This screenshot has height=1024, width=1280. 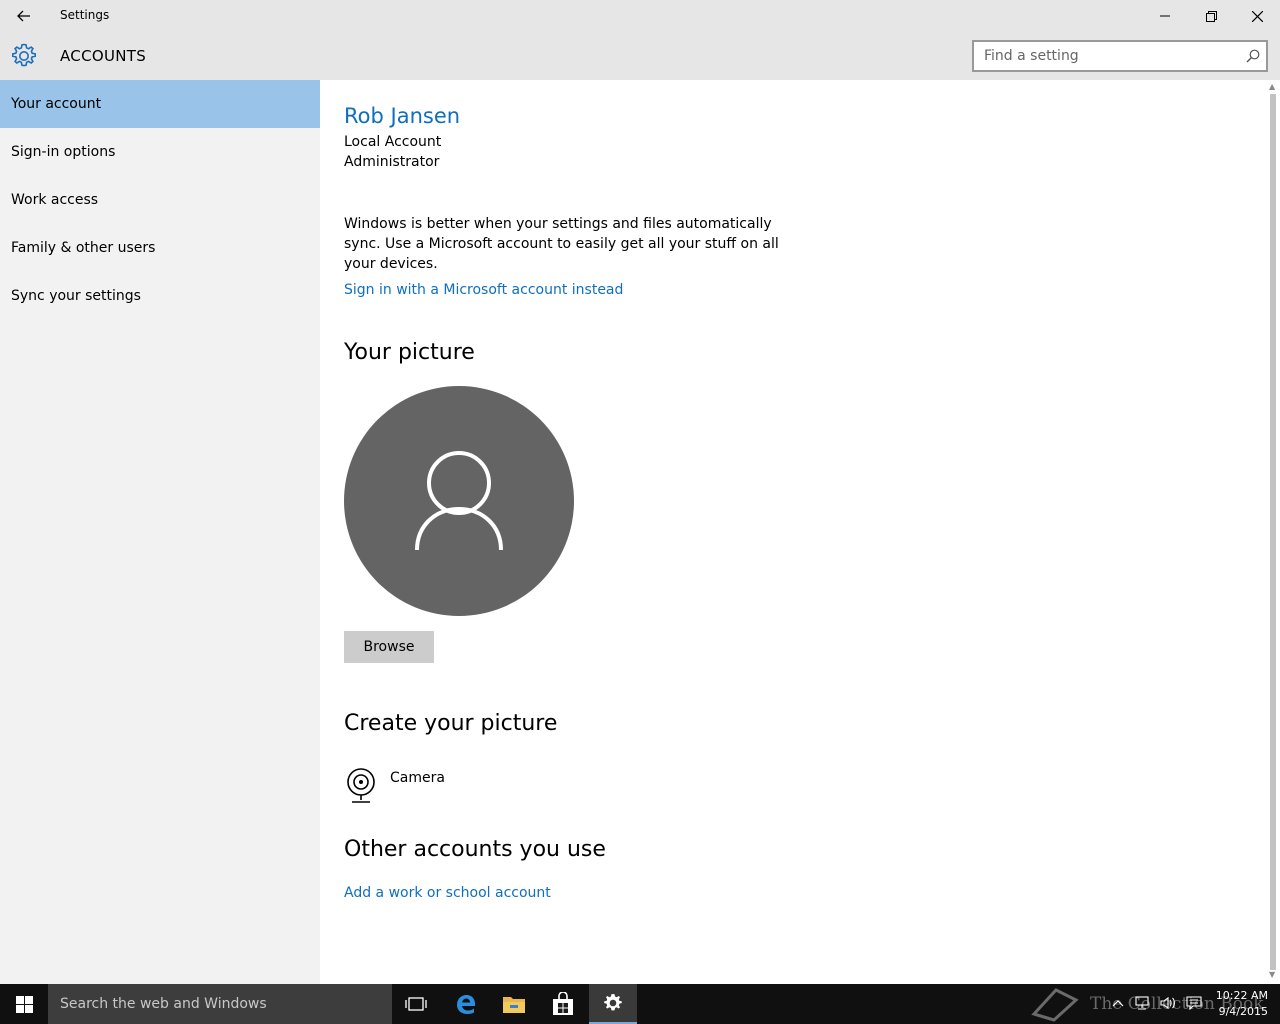 What do you see at coordinates (1240, 1004) in the screenshot?
I see `taskbar-clock: 10:22 AM 9/4/2015` at bounding box center [1240, 1004].